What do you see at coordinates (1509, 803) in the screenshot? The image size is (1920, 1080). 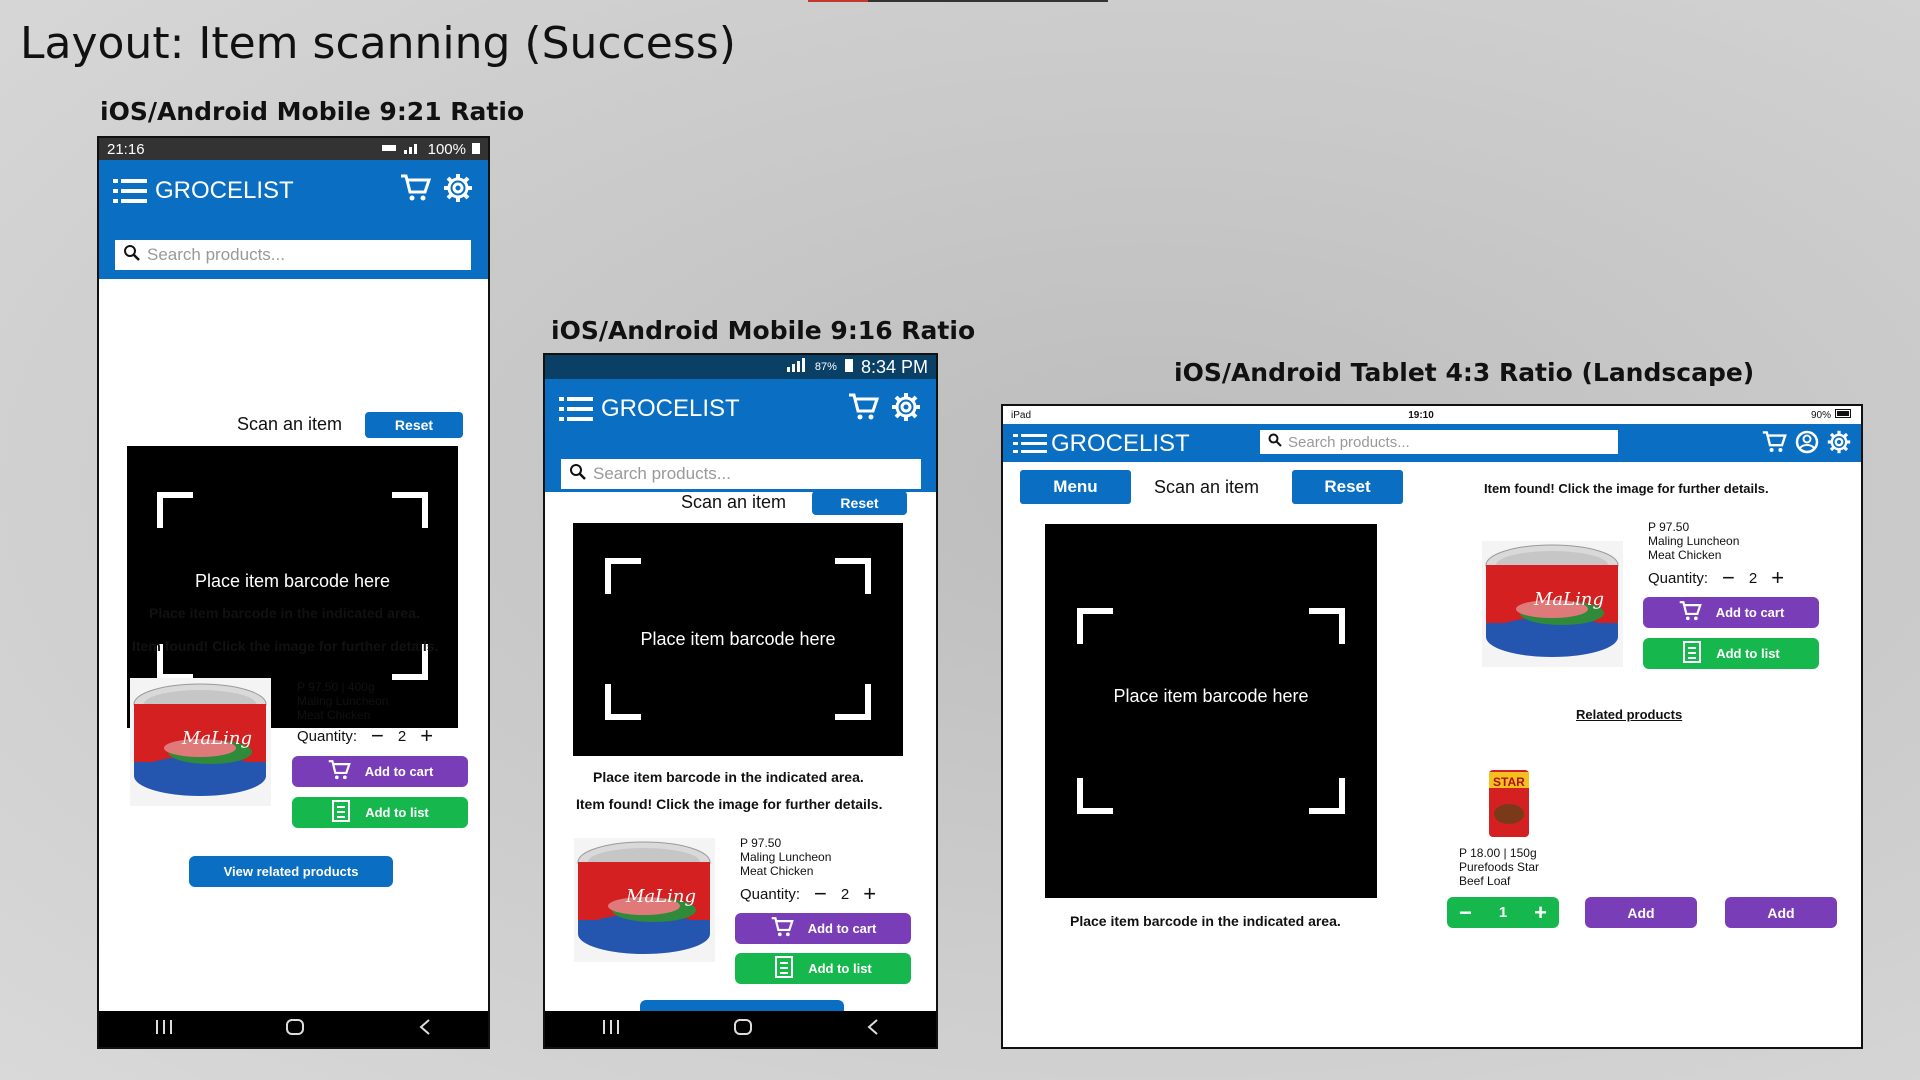 I see `related-product-image: STAR` at bounding box center [1509, 803].